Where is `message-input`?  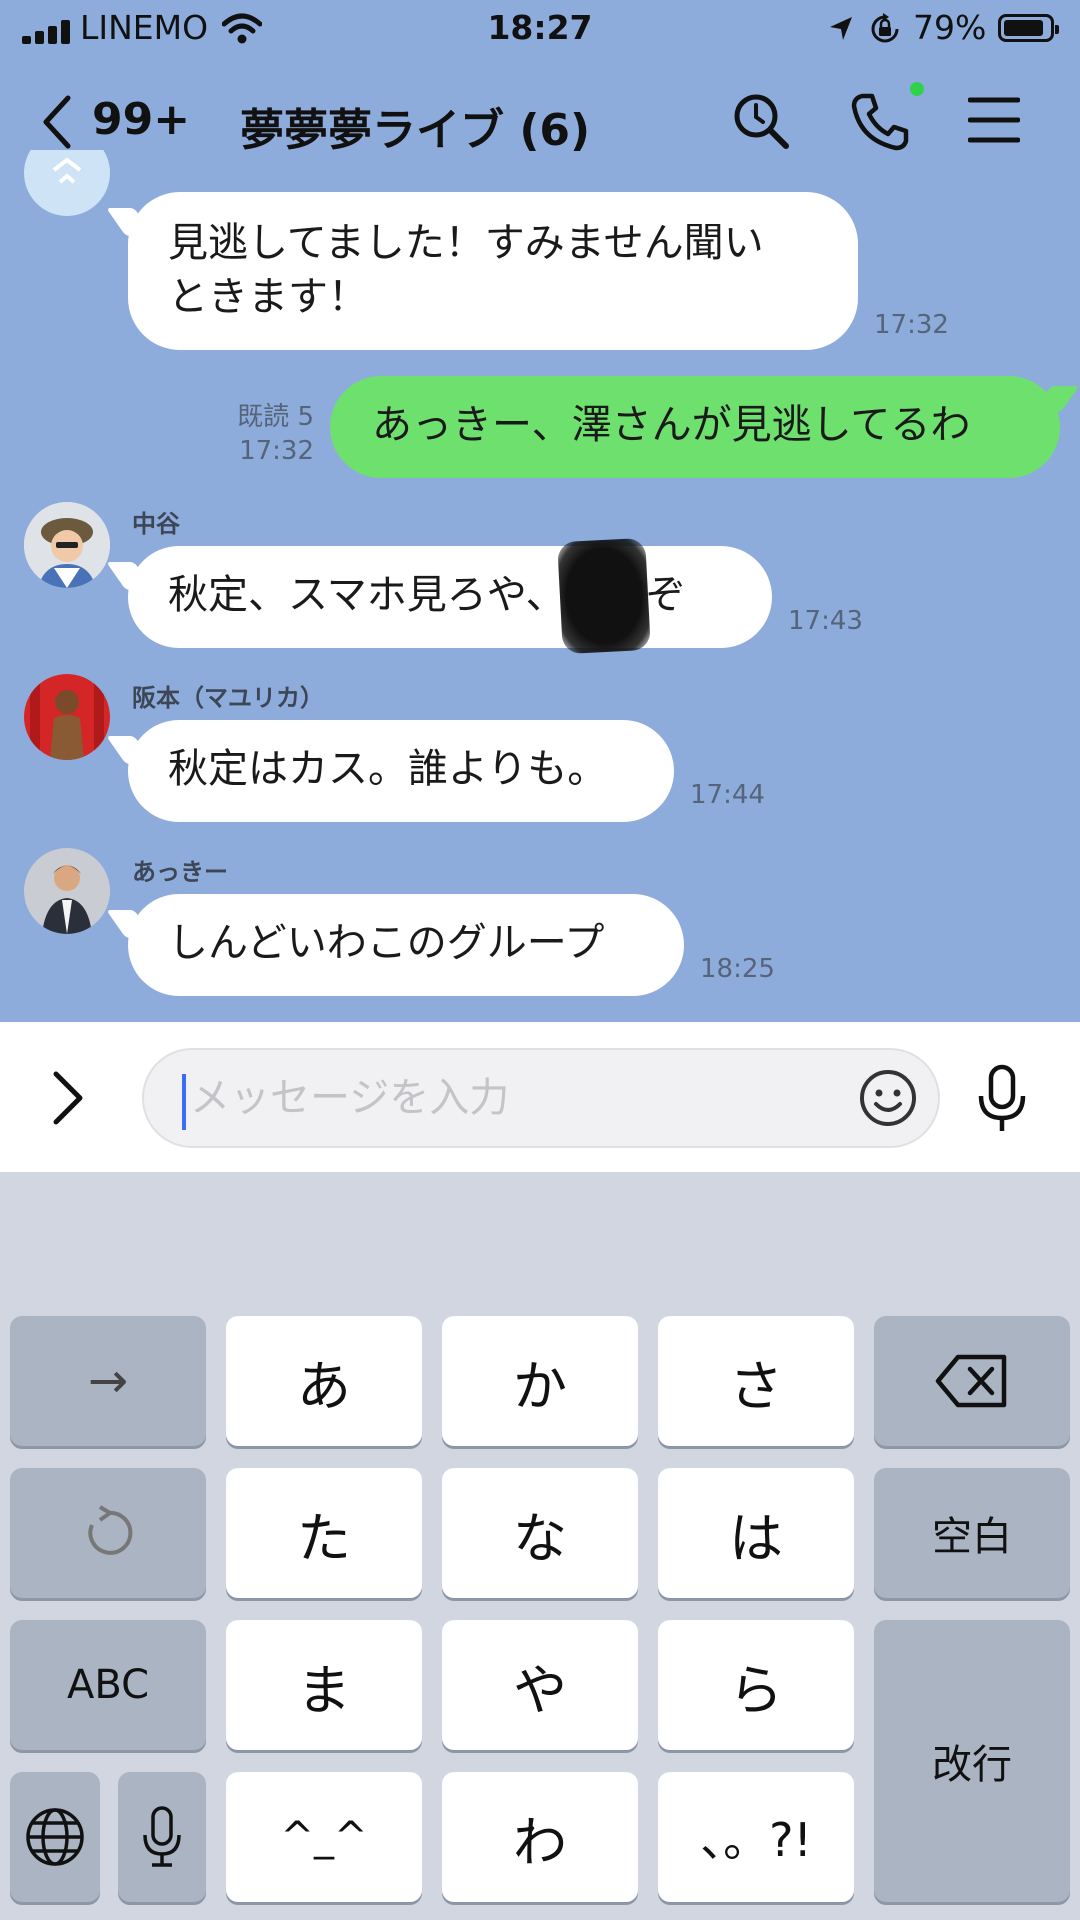 message-input is located at coordinates (541, 1098).